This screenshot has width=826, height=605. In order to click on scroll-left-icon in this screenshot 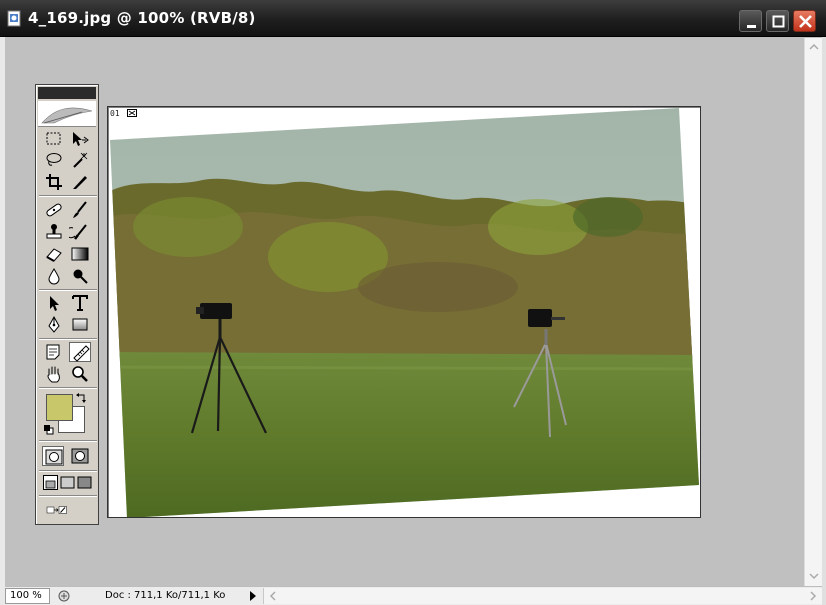, I will do `click(273, 596)`.